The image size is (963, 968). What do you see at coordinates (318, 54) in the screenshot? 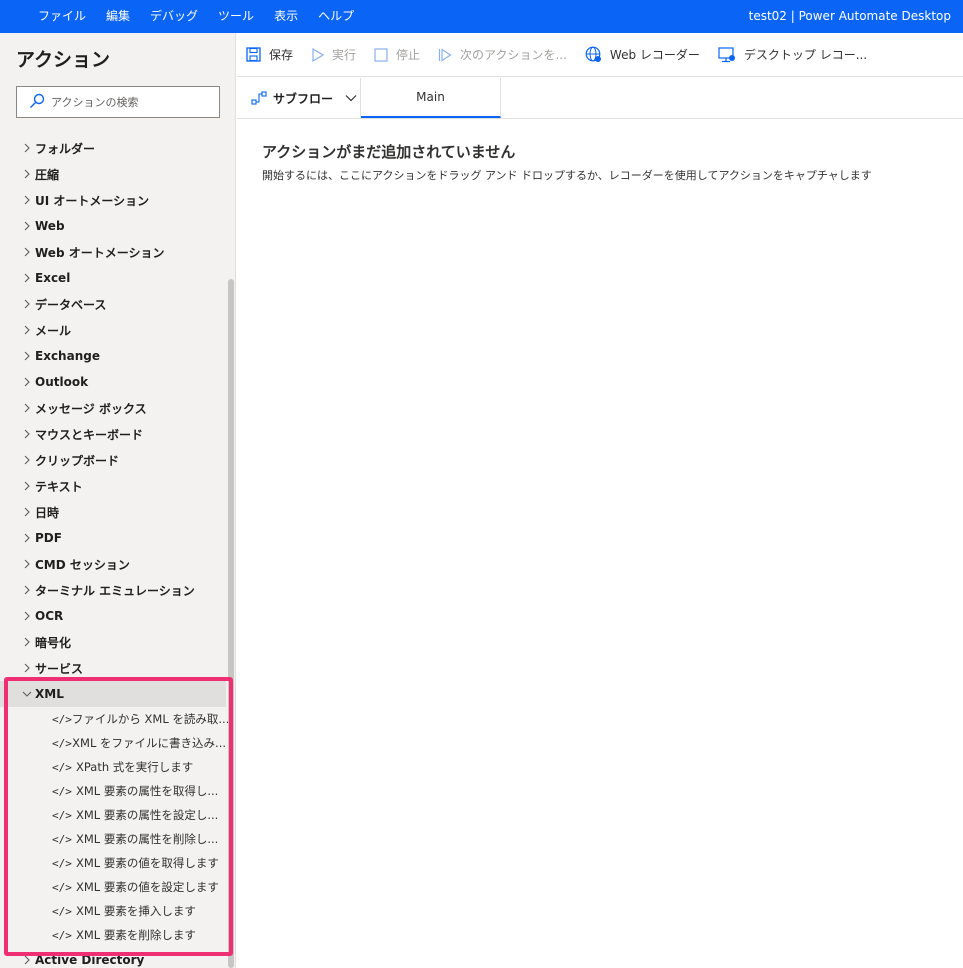
I see `play-icon` at bounding box center [318, 54].